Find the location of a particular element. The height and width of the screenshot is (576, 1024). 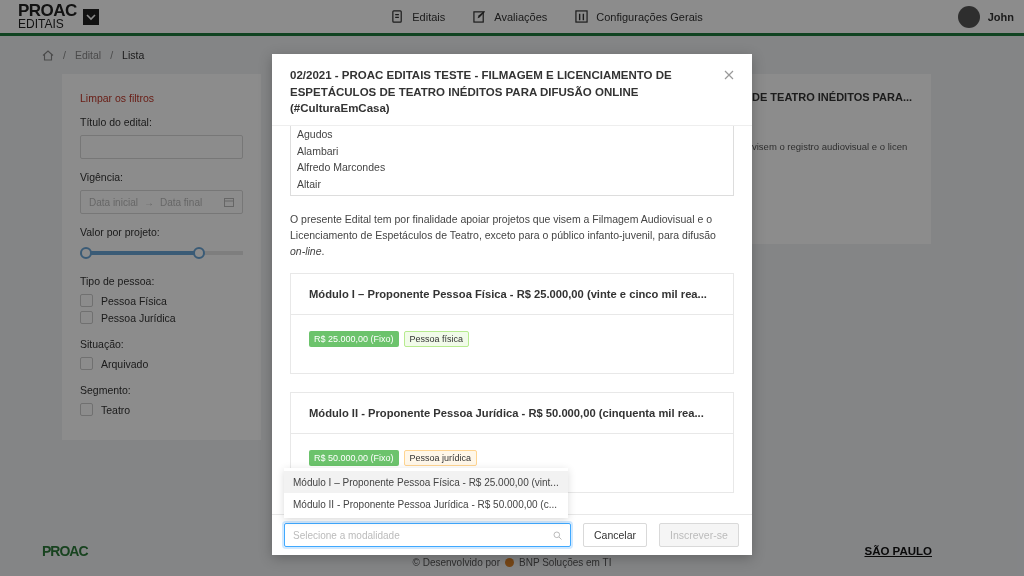

home-icon is located at coordinates (48, 55).